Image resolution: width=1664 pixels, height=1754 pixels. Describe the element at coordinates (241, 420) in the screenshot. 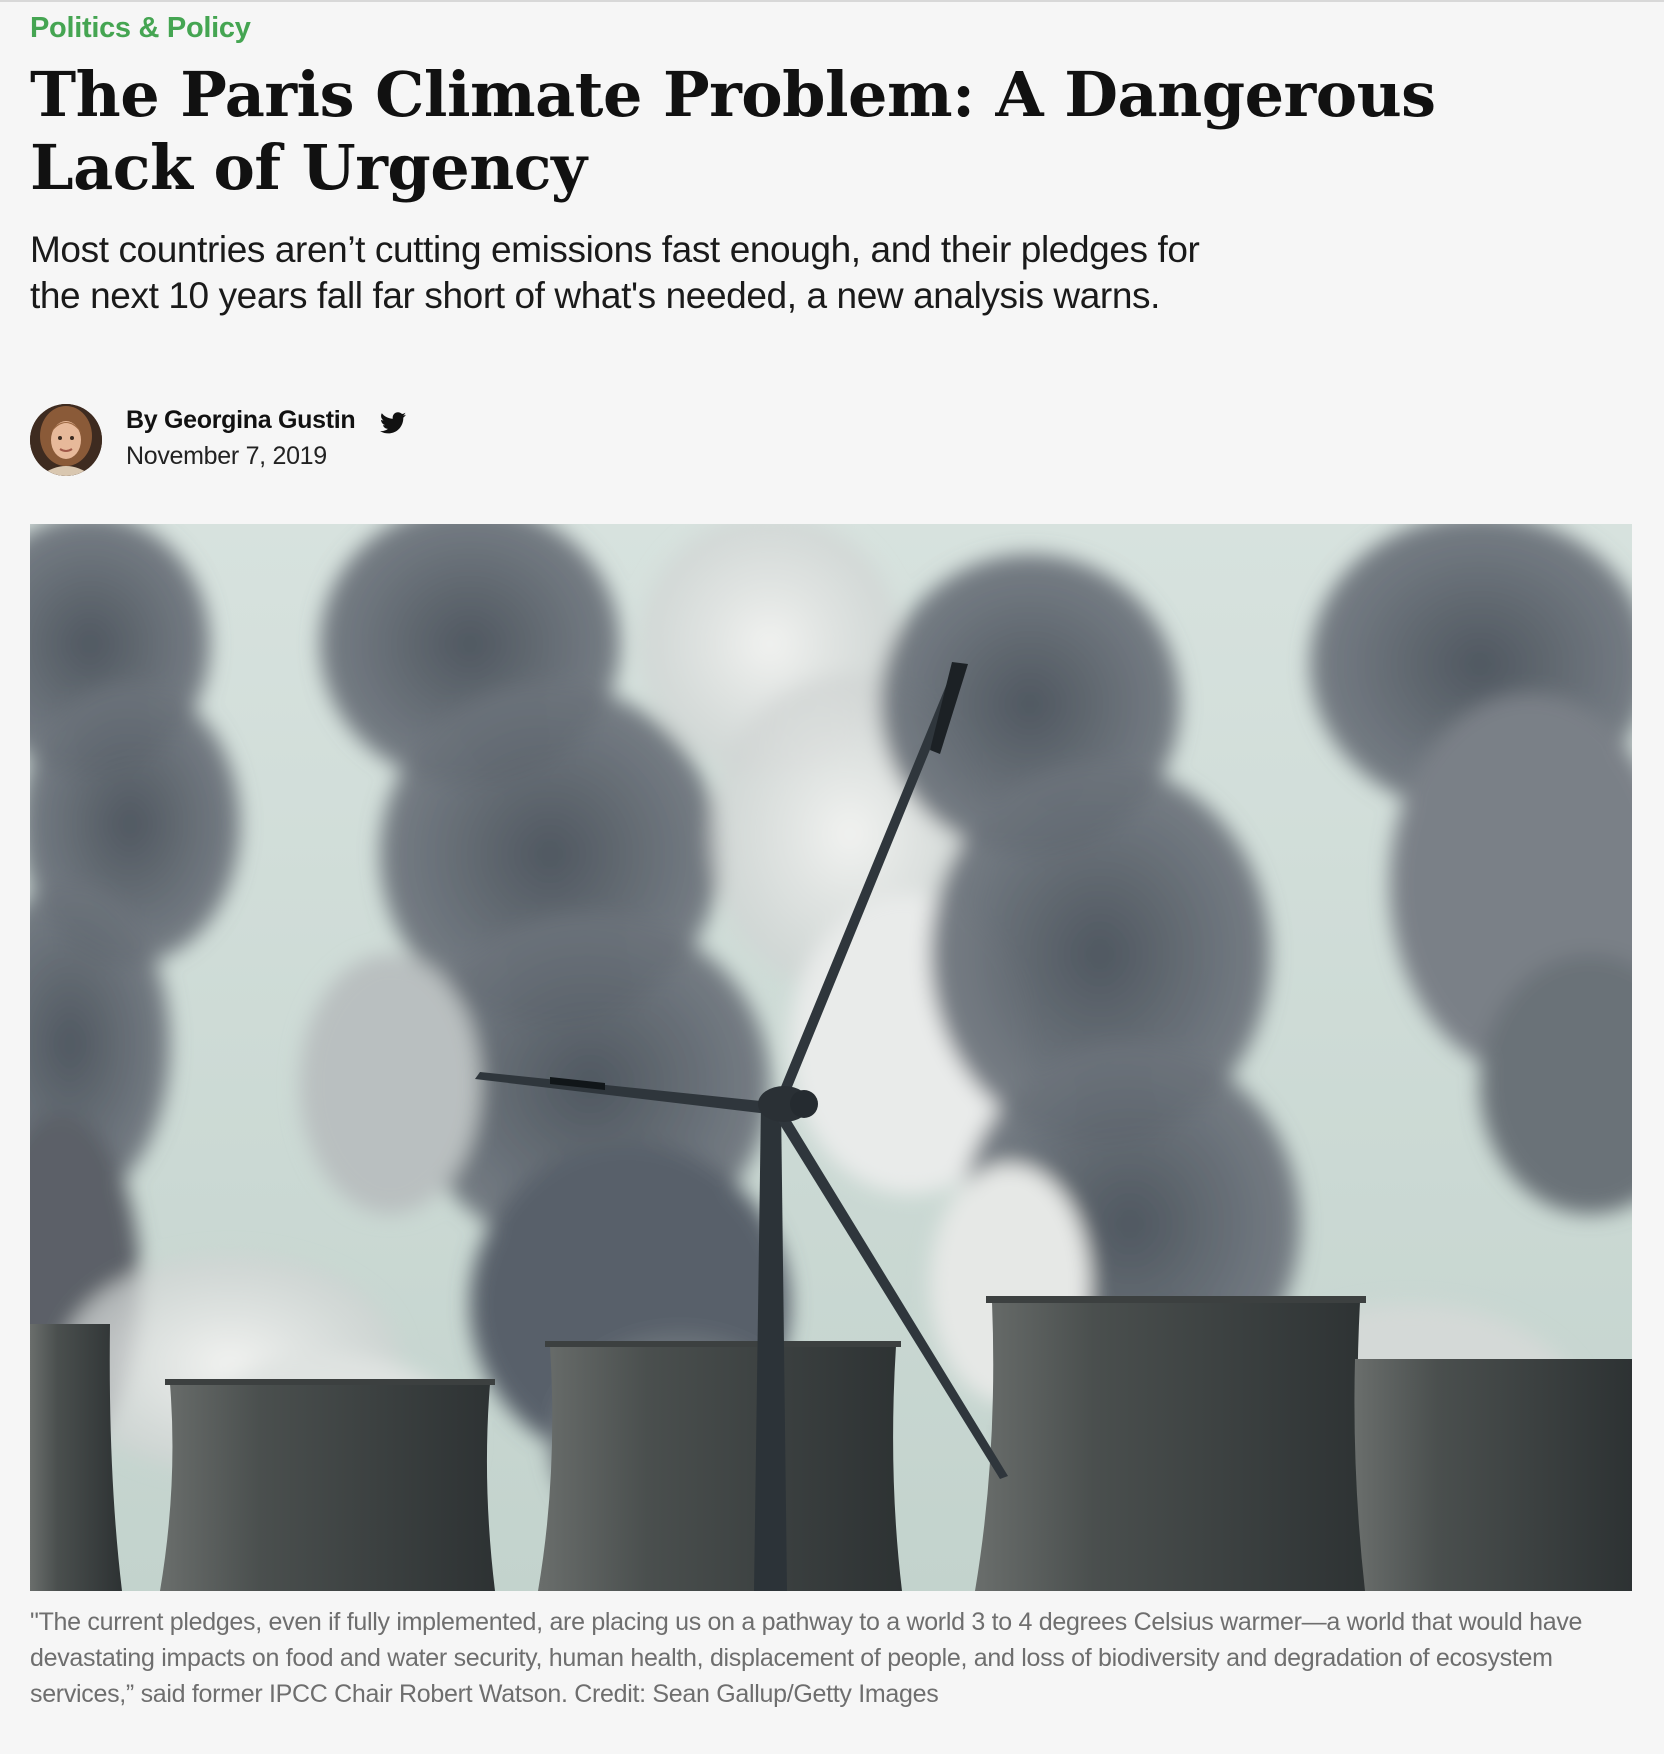

I see `author-byline: By Georgina Gustin` at that location.